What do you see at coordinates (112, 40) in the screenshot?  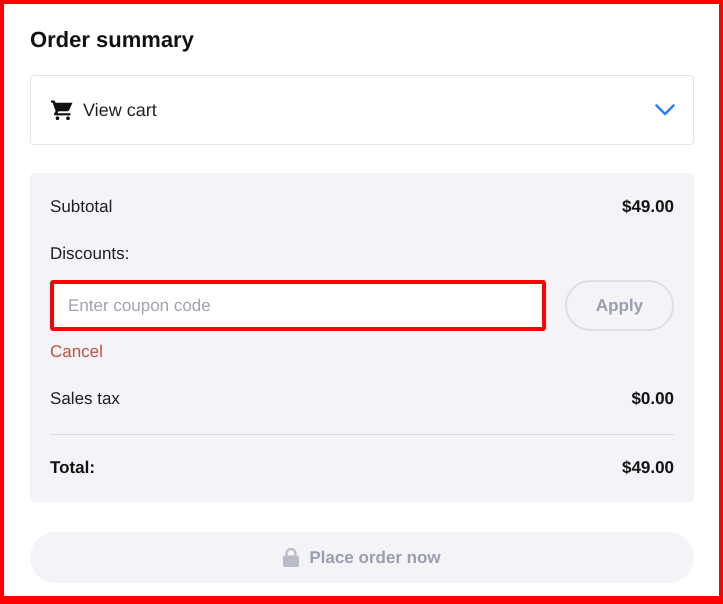 I see `section-title: Order summary` at bounding box center [112, 40].